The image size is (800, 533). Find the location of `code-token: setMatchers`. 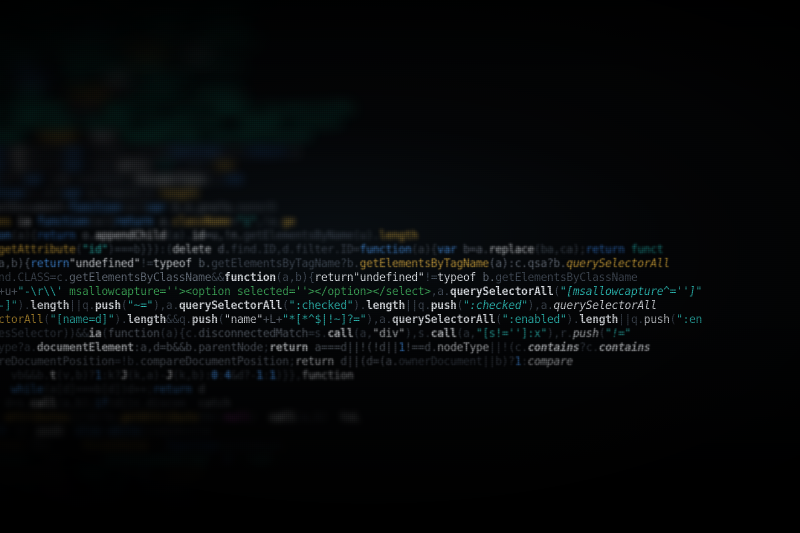

code-token: setMatchers is located at coordinates (12, 39).